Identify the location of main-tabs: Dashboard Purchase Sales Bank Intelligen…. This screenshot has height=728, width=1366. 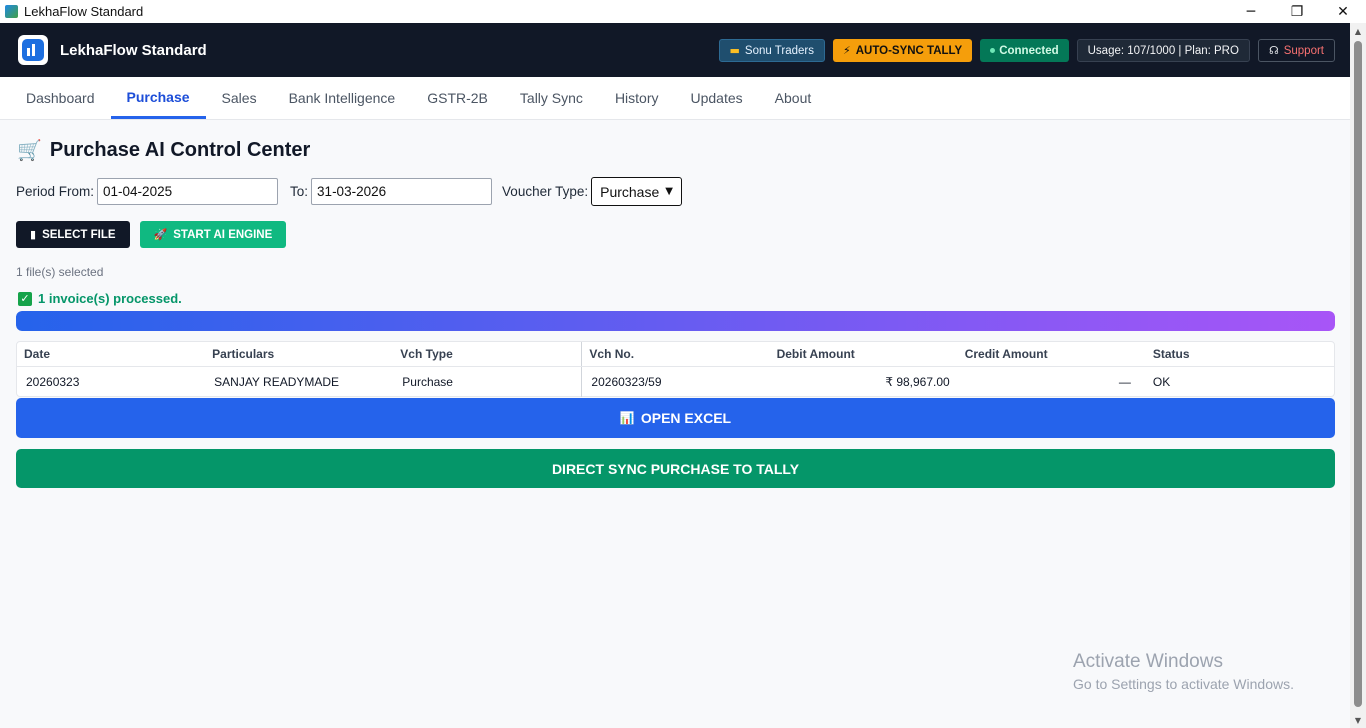
(675, 98).